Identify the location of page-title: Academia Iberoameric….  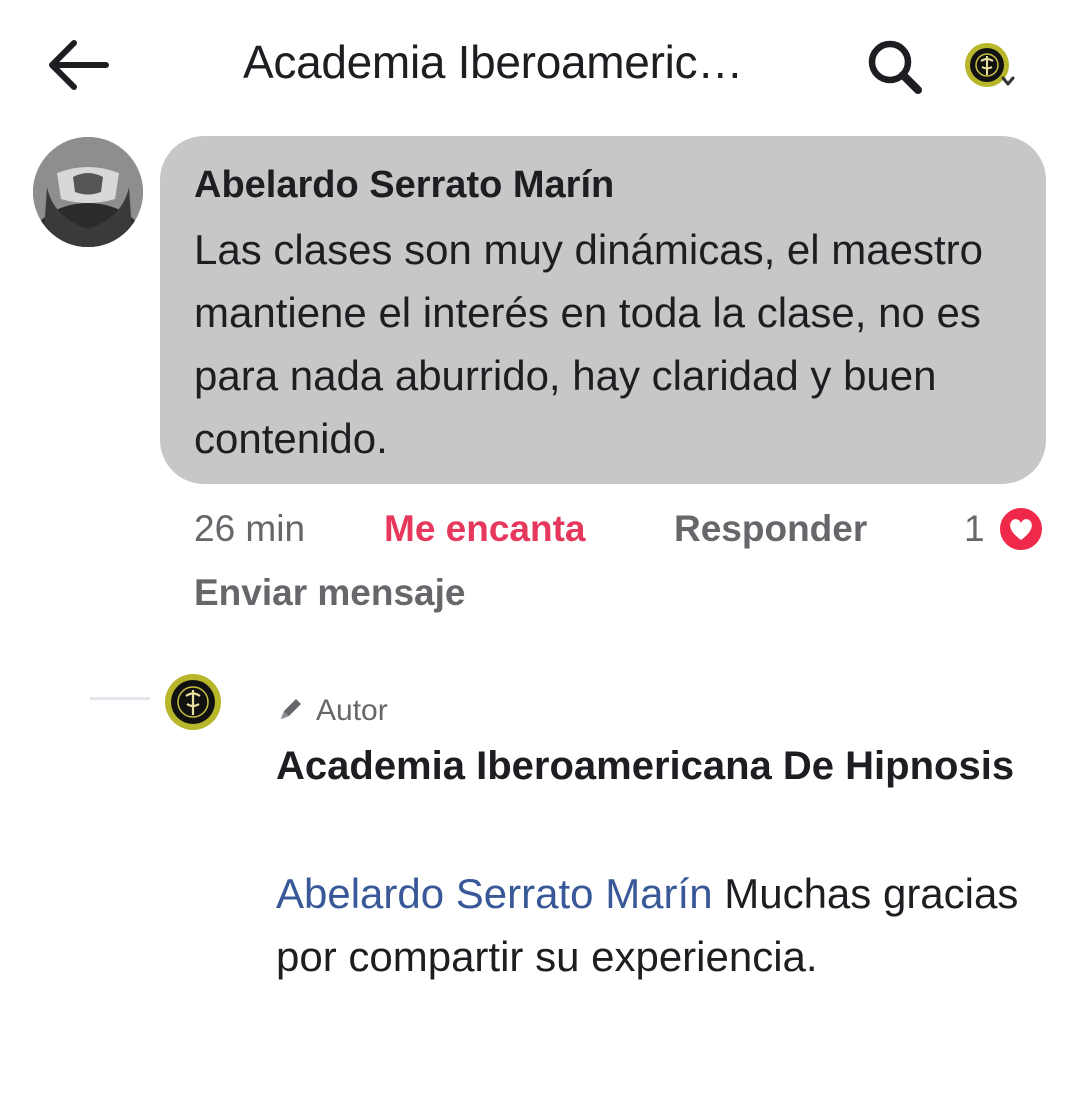
(493, 62).